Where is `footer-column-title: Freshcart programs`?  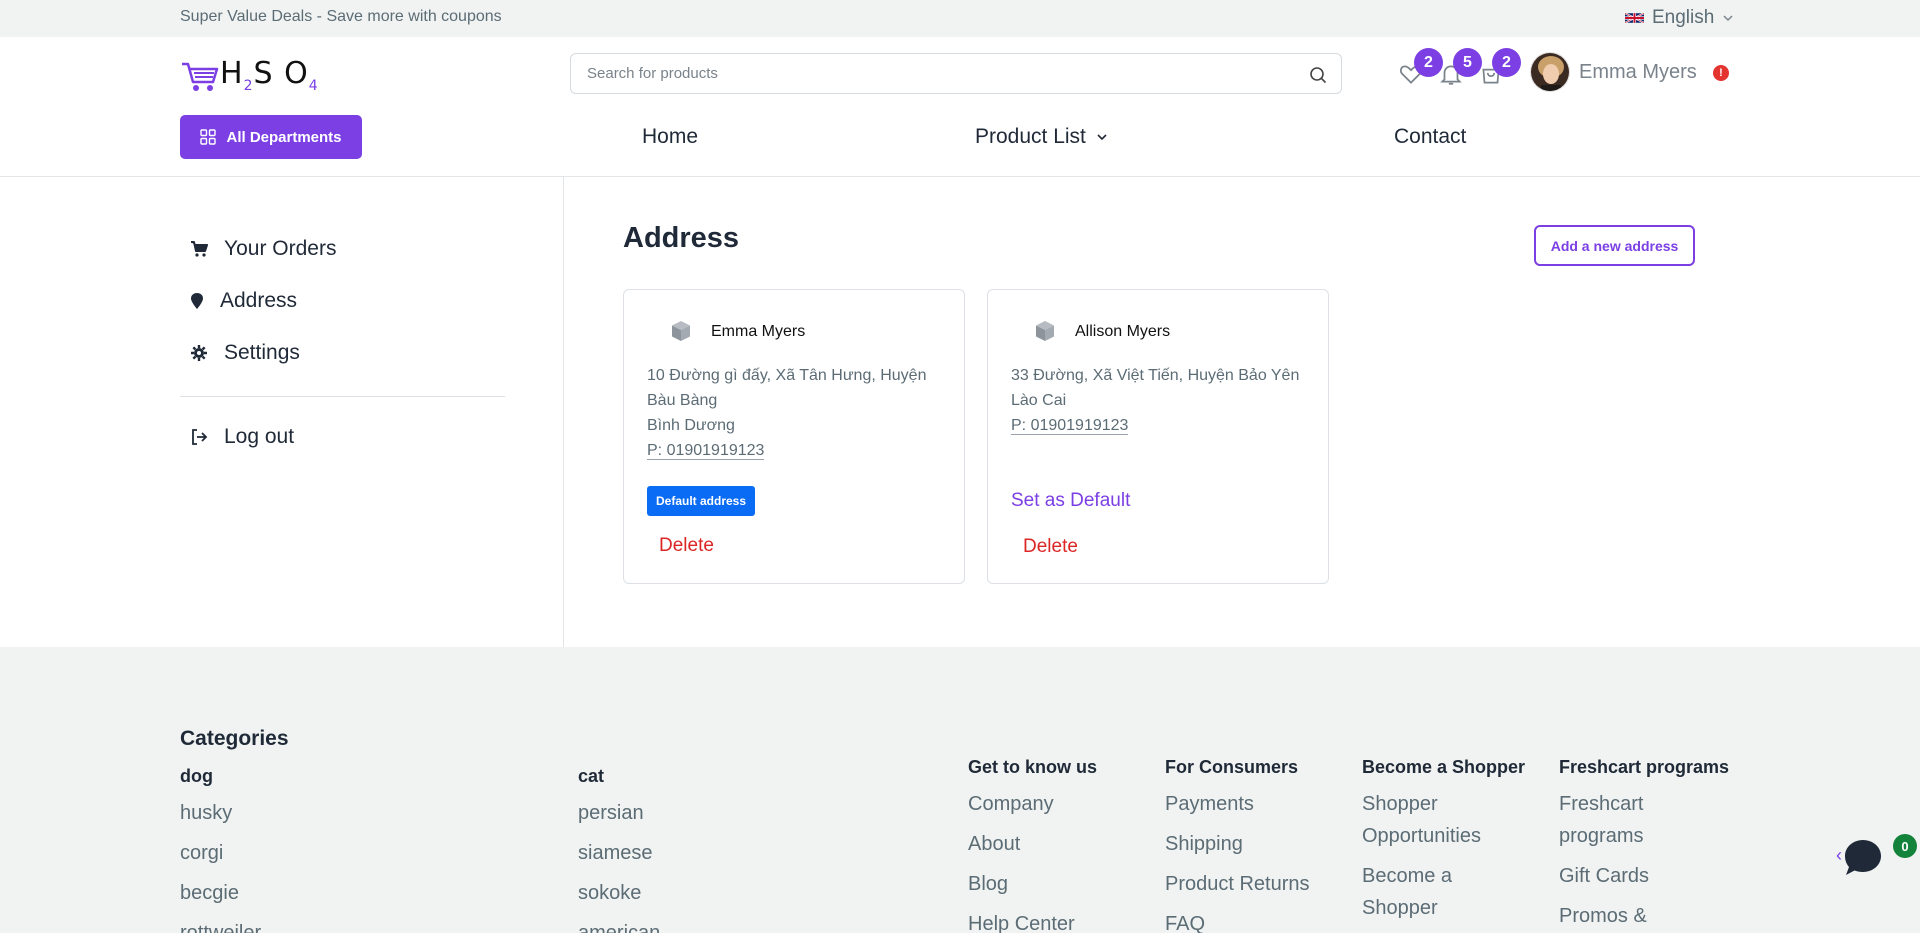 footer-column-title: Freshcart programs is located at coordinates (1644, 767).